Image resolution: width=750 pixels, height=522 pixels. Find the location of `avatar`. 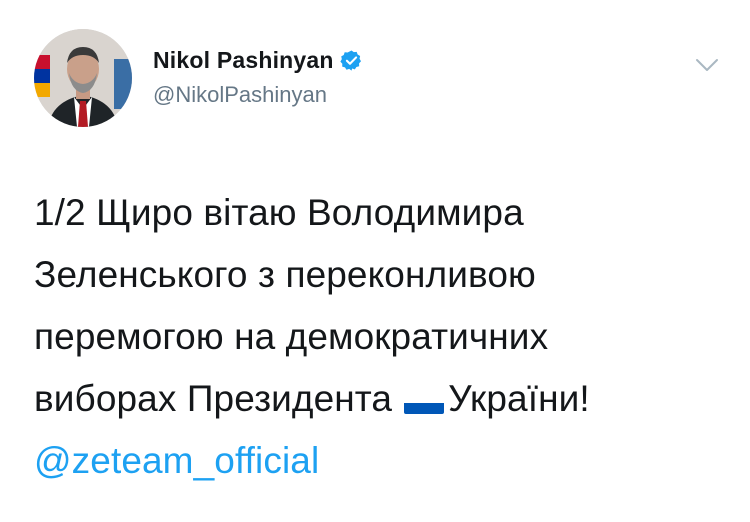

avatar is located at coordinates (83, 78).